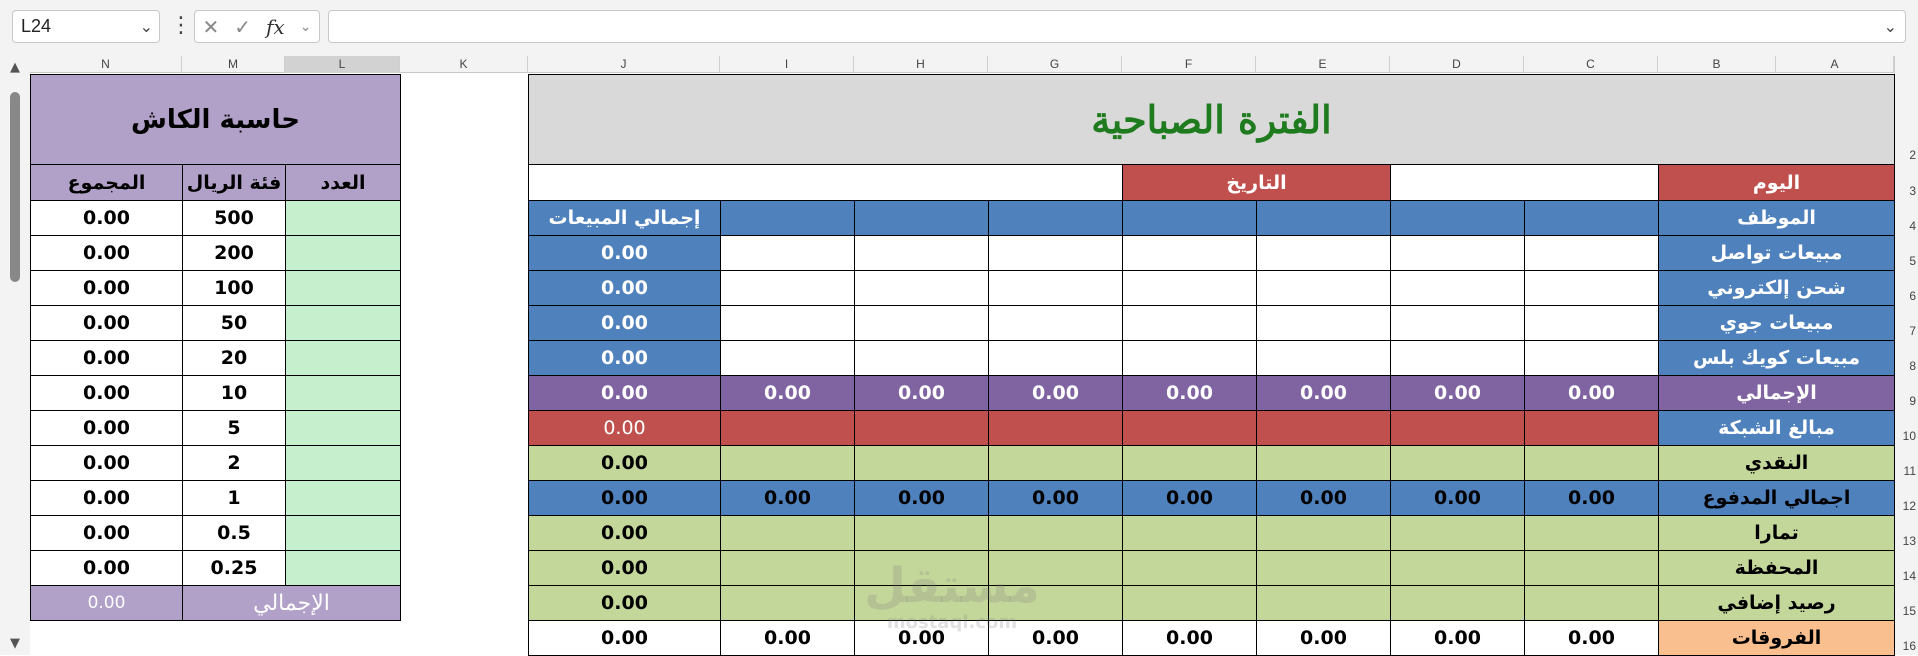 The width and height of the screenshot is (1918, 656). Describe the element at coordinates (787, 218) in the screenshot. I see `employee-cell-i` at that location.